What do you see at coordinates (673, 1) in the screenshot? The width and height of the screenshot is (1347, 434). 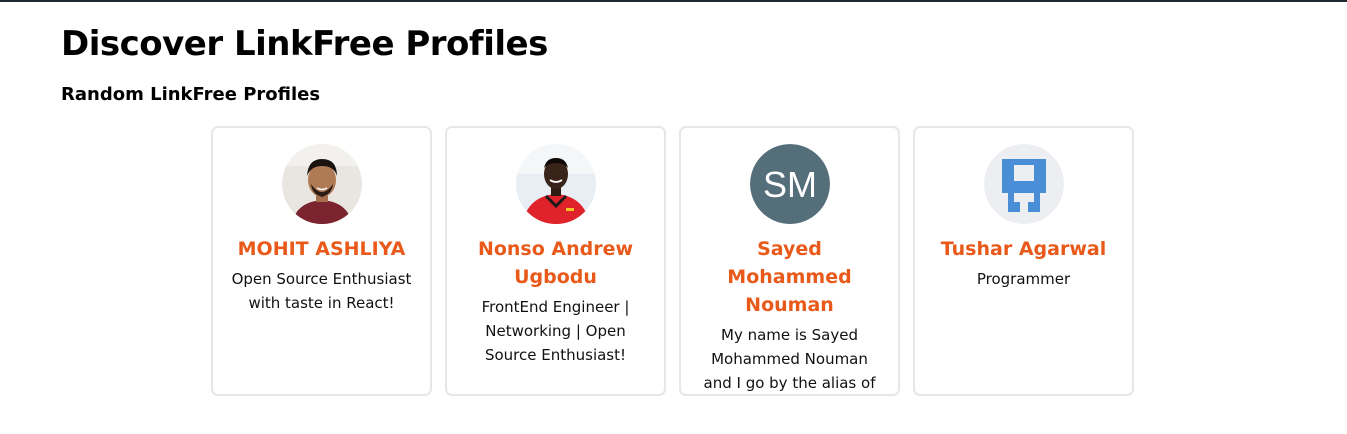 I see `top-border` at bounding box center [673, 1].